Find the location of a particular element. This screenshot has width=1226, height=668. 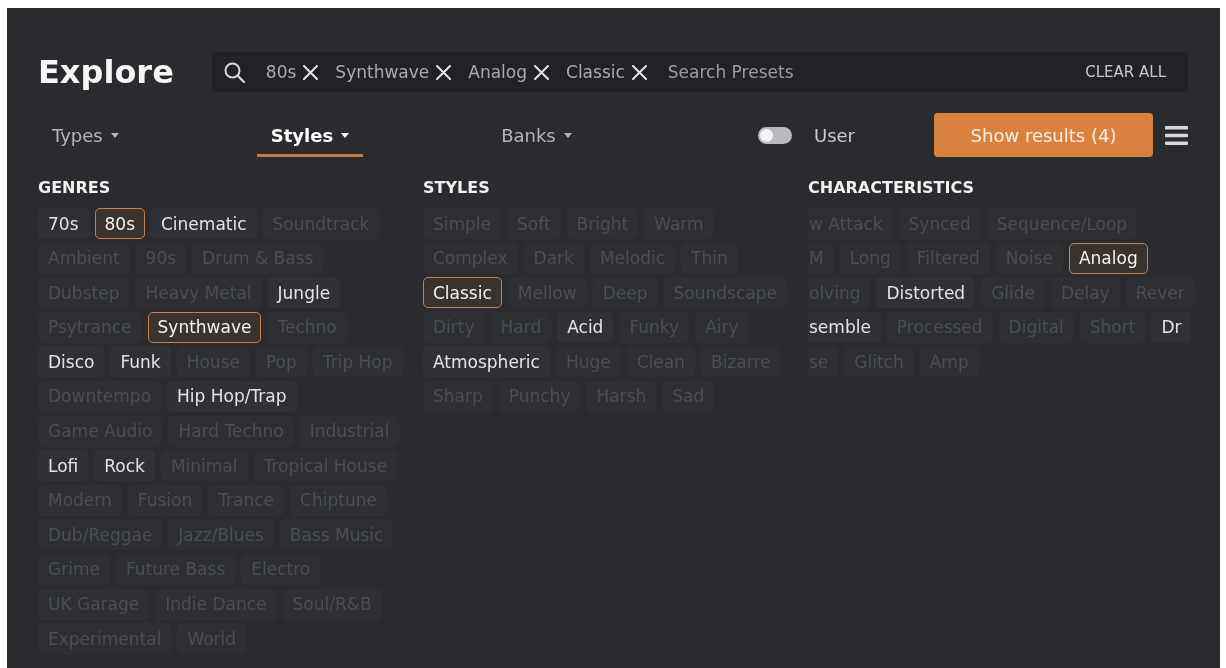

filter-tag: Cinematic is located at coordinates (204, 223).